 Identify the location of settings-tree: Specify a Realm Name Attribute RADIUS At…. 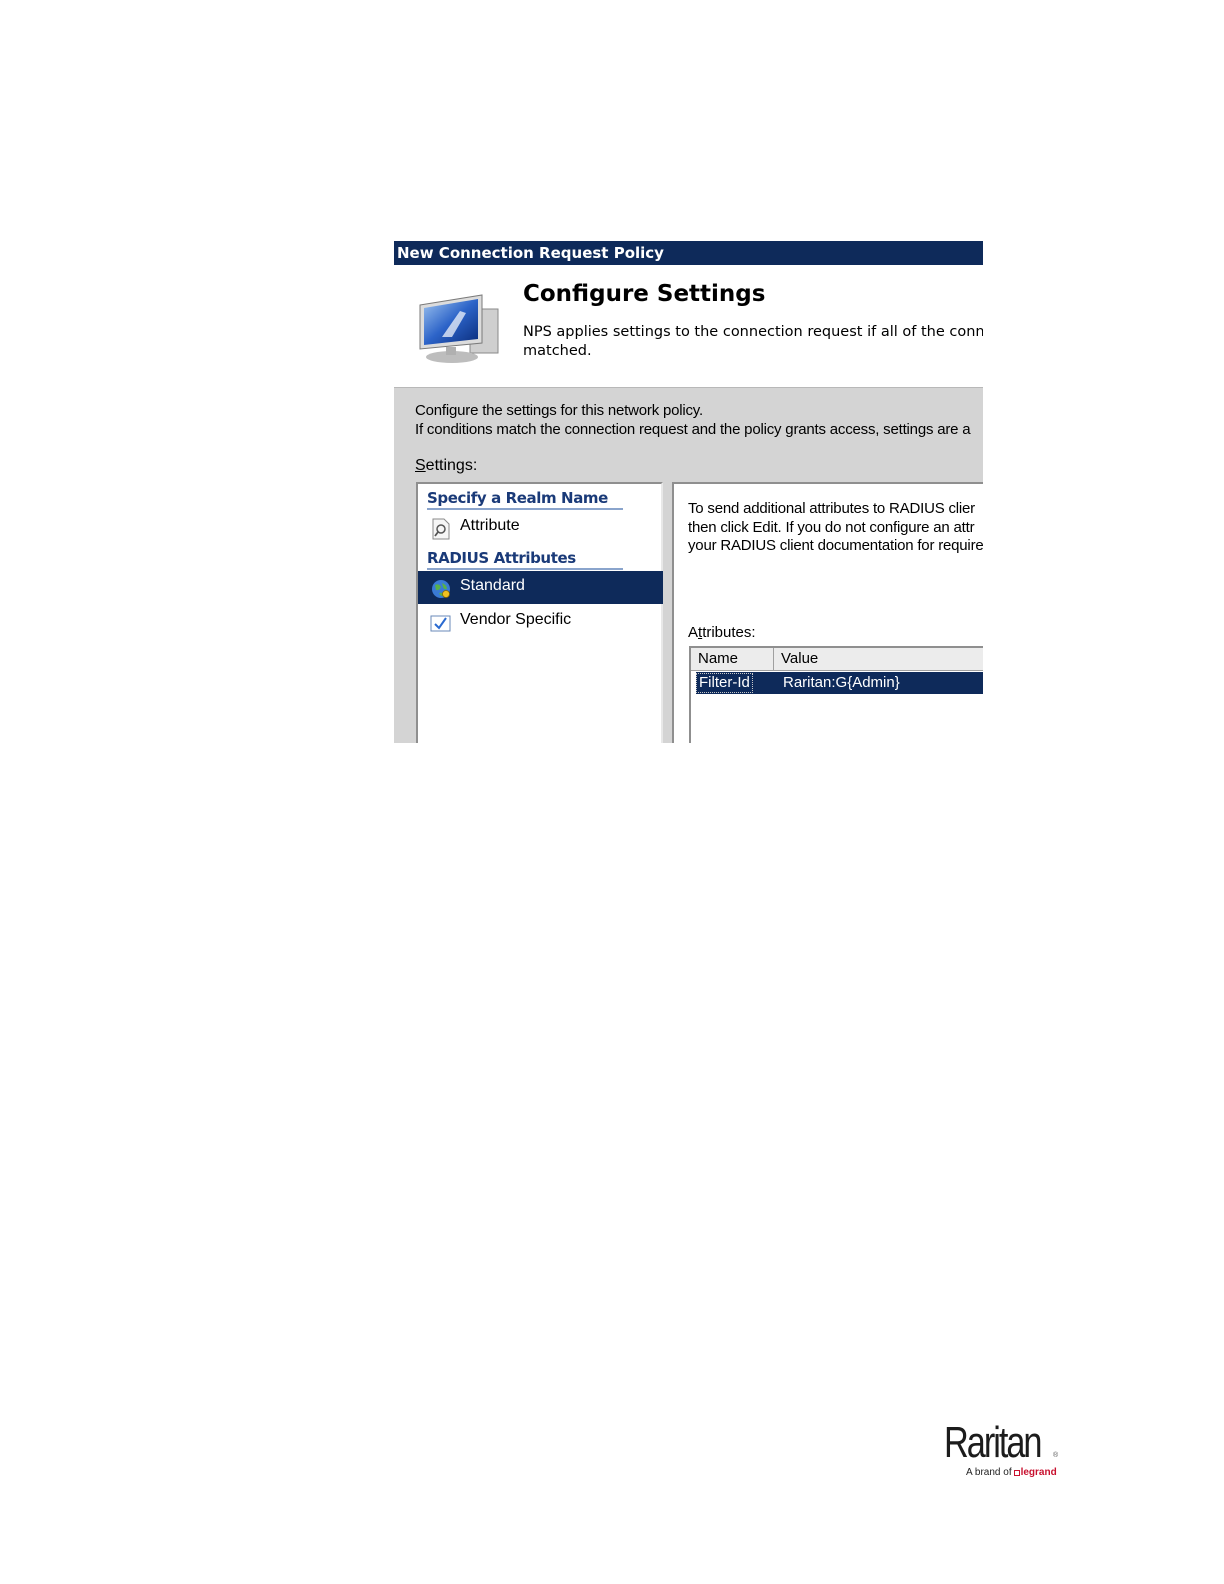
(539, 612).